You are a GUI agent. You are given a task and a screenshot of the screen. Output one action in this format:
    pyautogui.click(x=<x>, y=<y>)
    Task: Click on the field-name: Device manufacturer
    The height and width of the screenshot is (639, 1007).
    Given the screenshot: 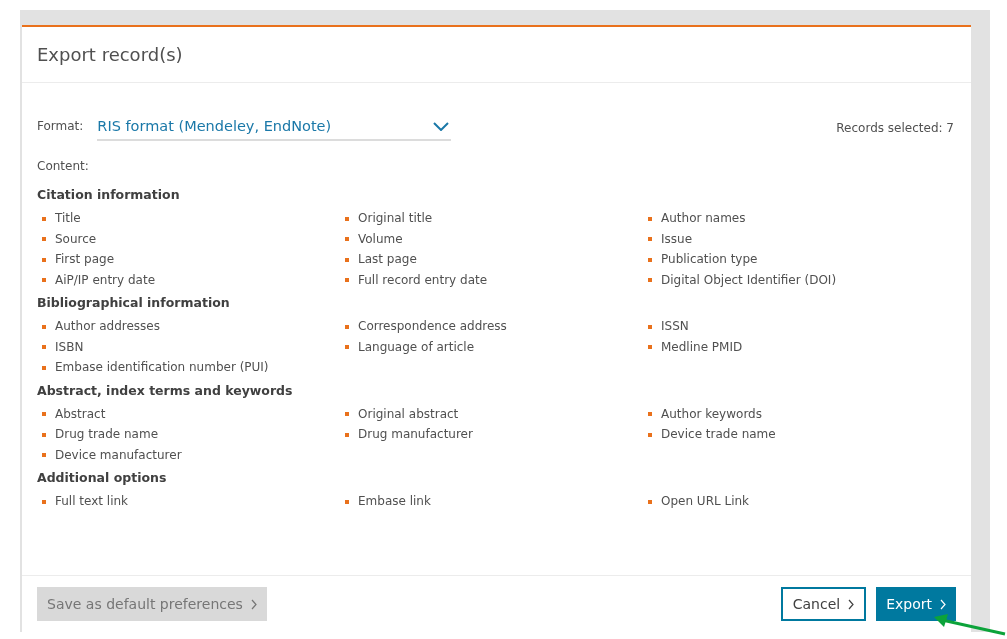 What is the action you would take?
    pyautogui.click(x=118, y=455)
    